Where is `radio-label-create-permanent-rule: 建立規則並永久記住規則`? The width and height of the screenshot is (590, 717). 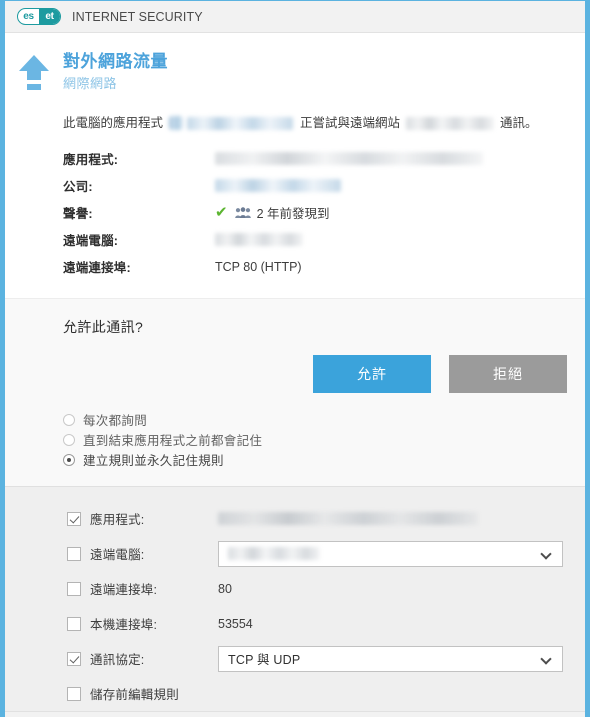 radio-label-create-permanent-rule: 建立規則並永久記住規則 is located at coordinates (153, 461).